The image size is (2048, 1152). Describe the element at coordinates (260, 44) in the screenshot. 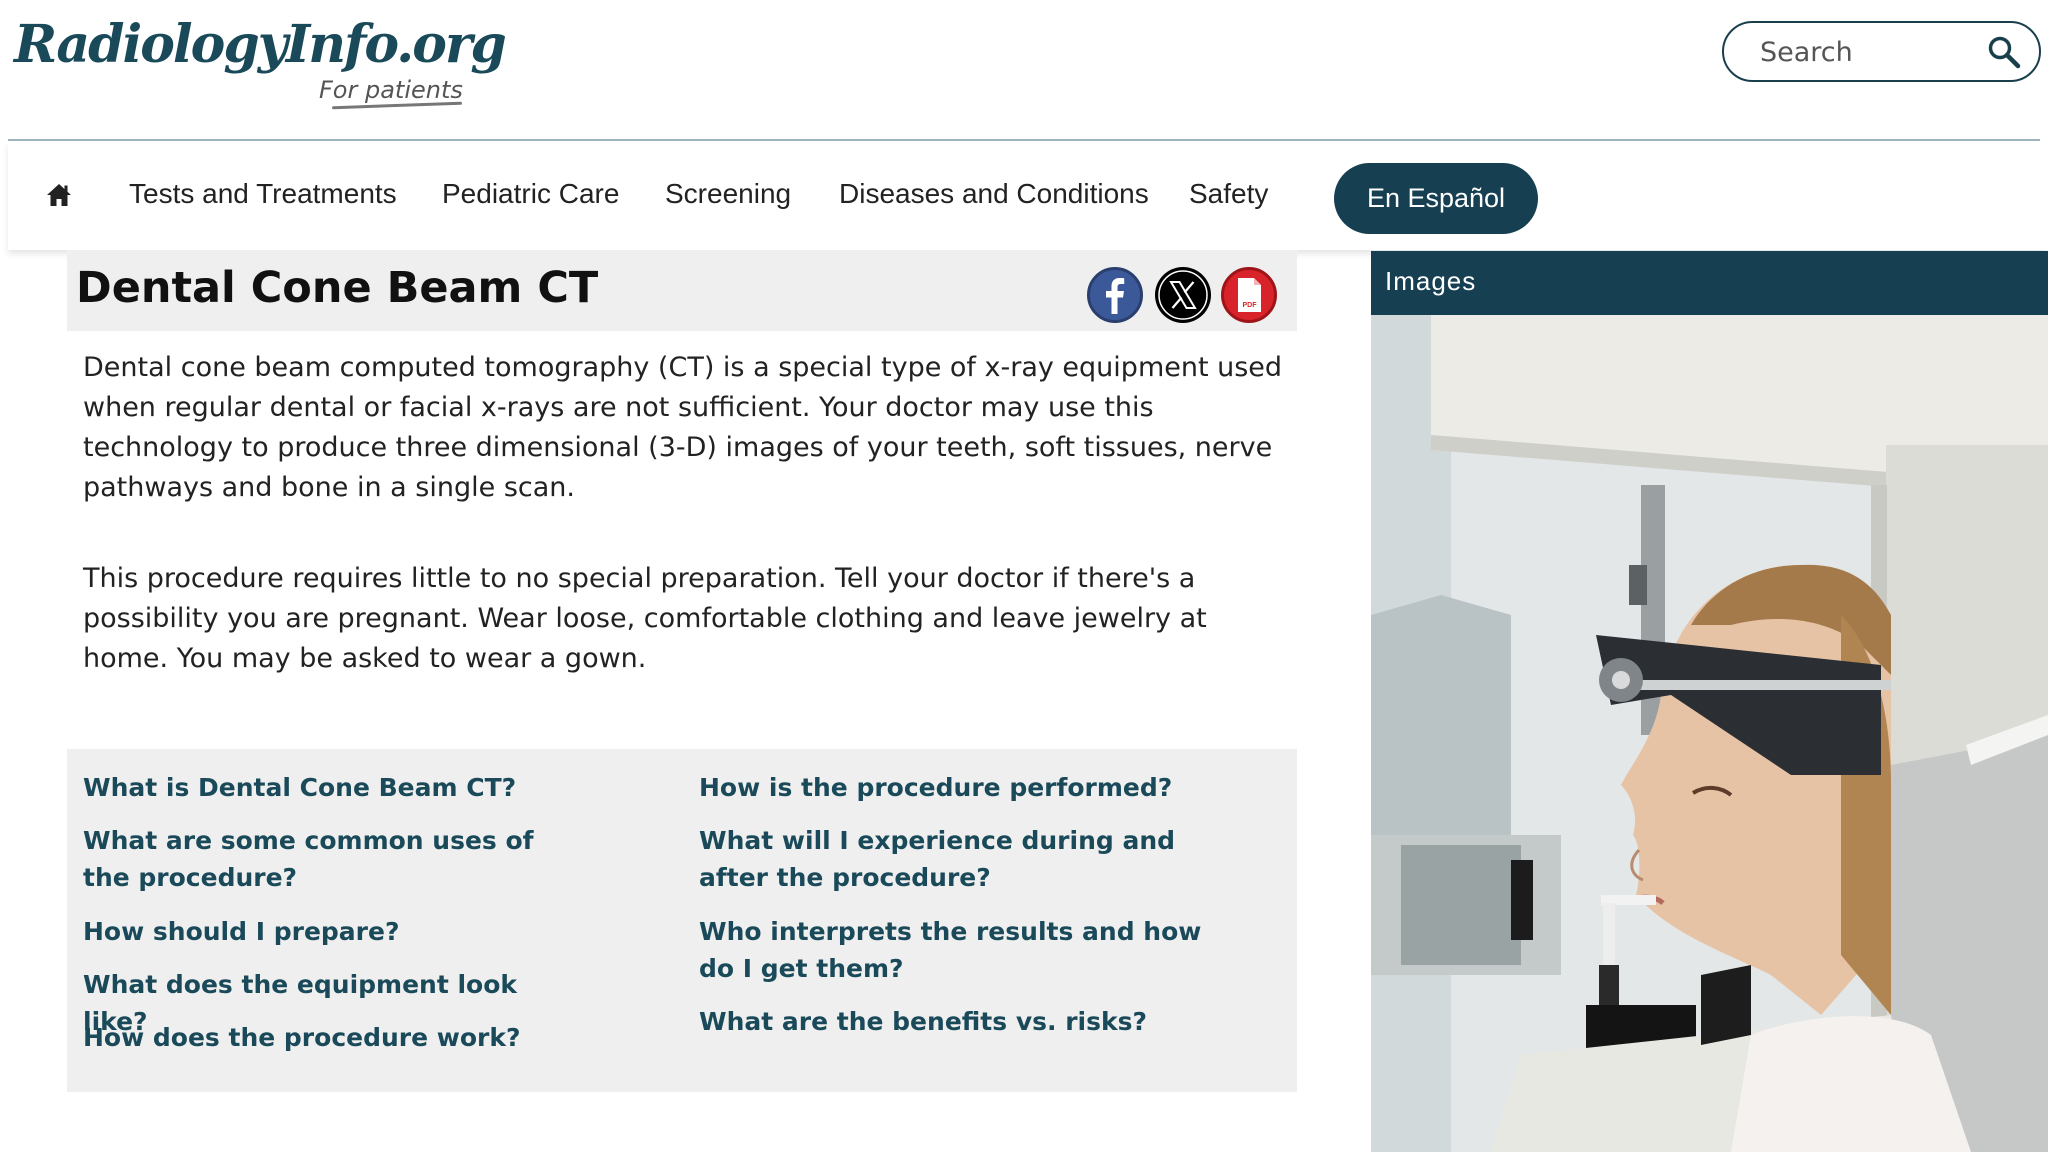

I see `logo-text: RadiologyInfo.org` at that location.